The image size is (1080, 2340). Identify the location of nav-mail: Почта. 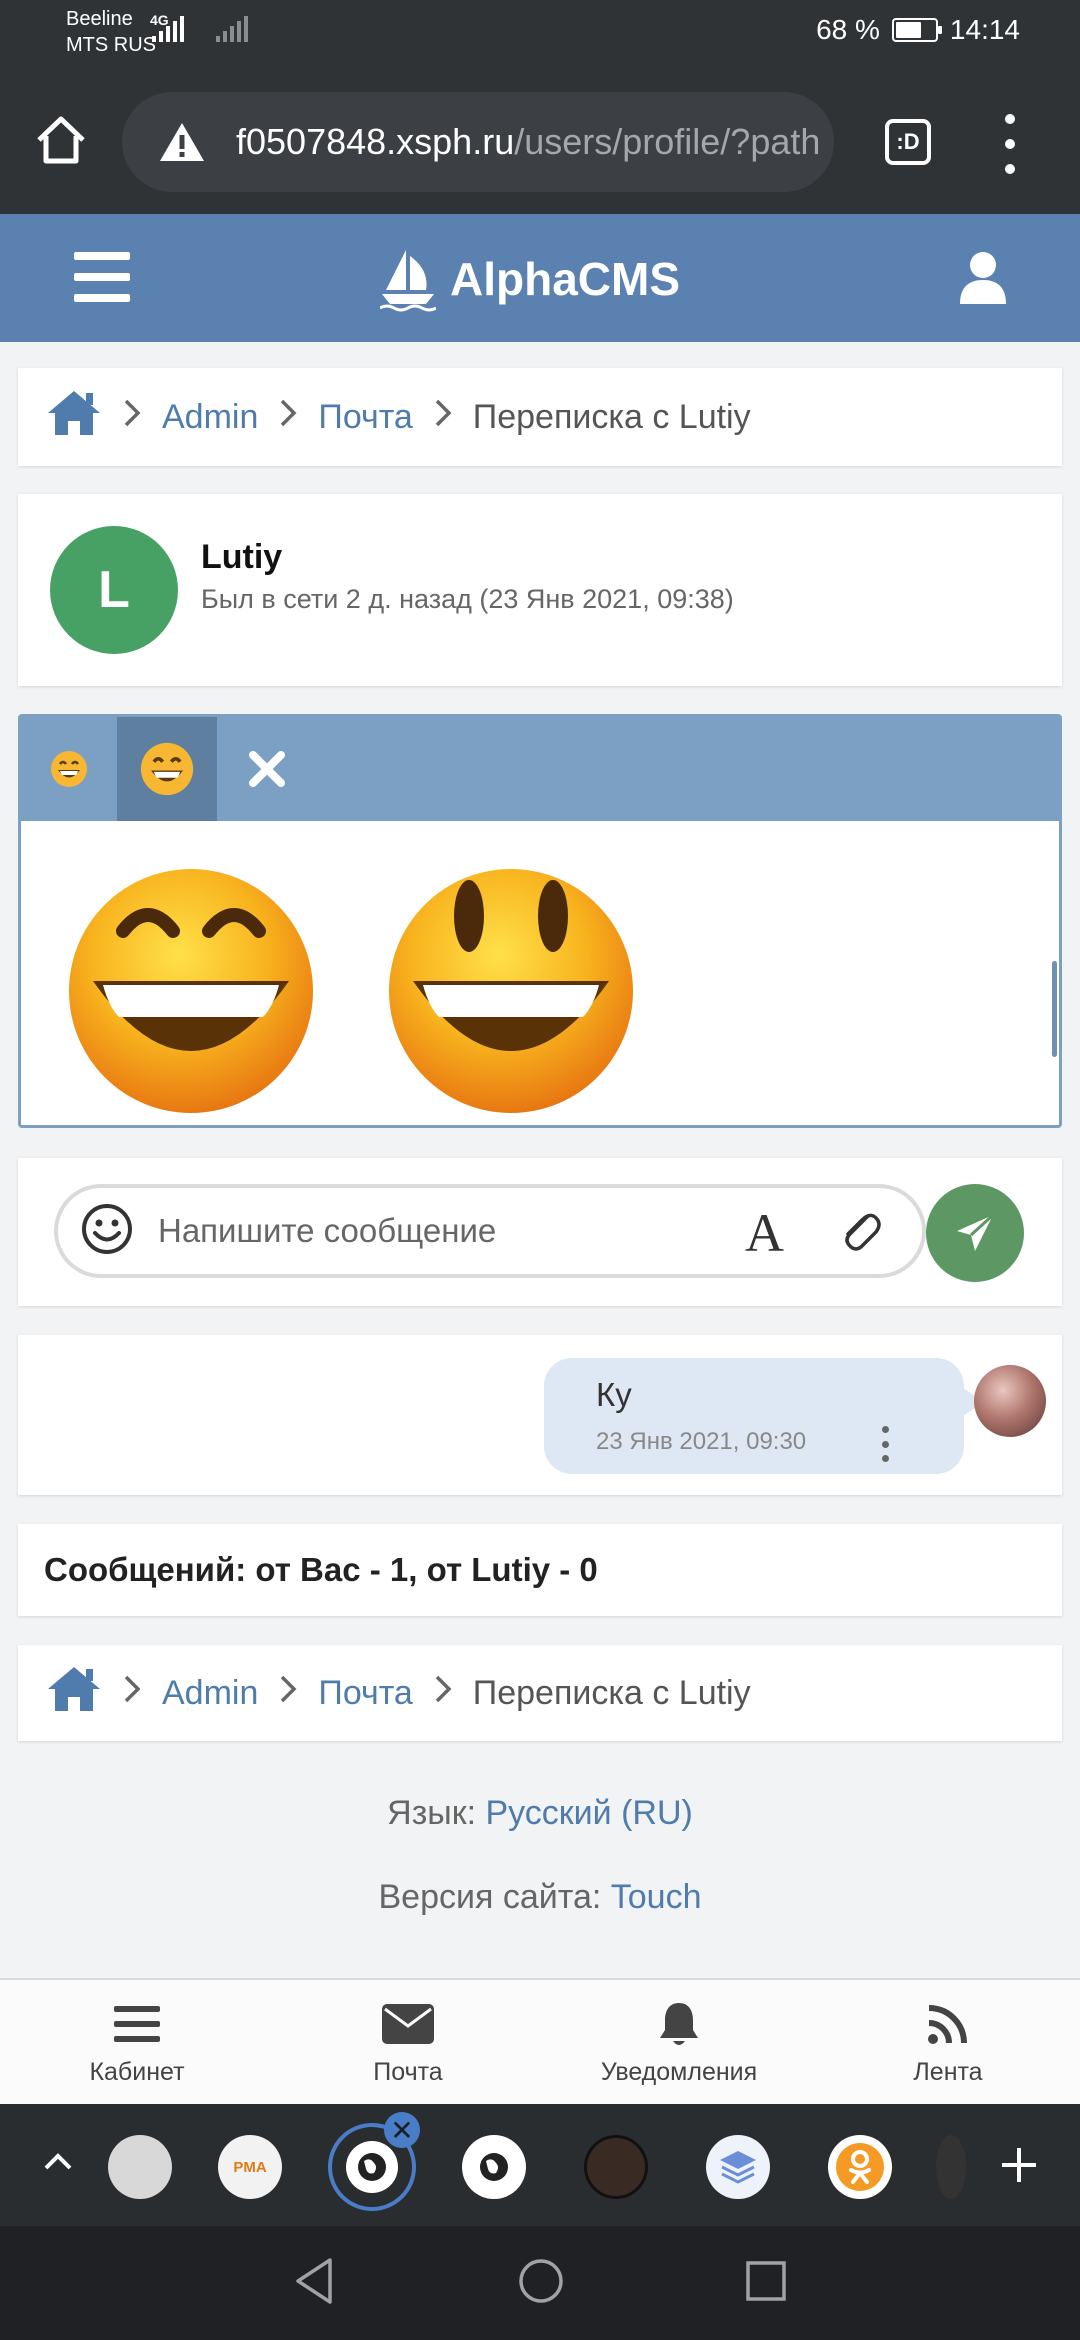
(408, 2043).